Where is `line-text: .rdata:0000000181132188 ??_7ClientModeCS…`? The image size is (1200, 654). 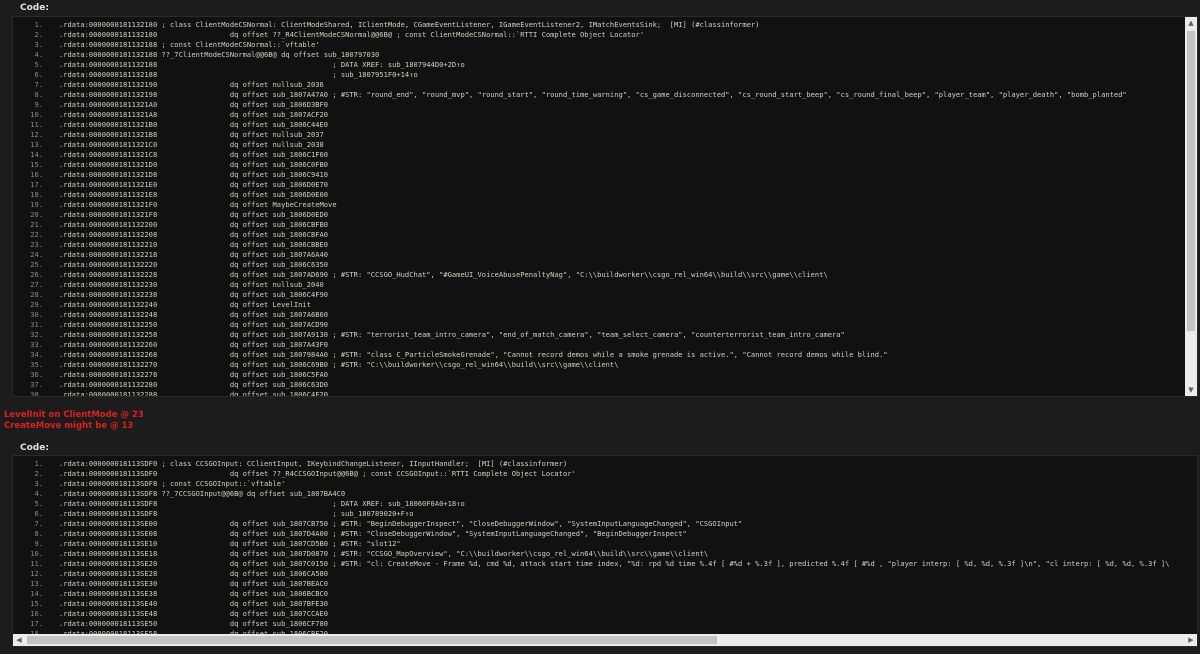
line-text: .rdata:0000000181132188 ??_7ClientModeCS… is located at coordinates (219, 54).